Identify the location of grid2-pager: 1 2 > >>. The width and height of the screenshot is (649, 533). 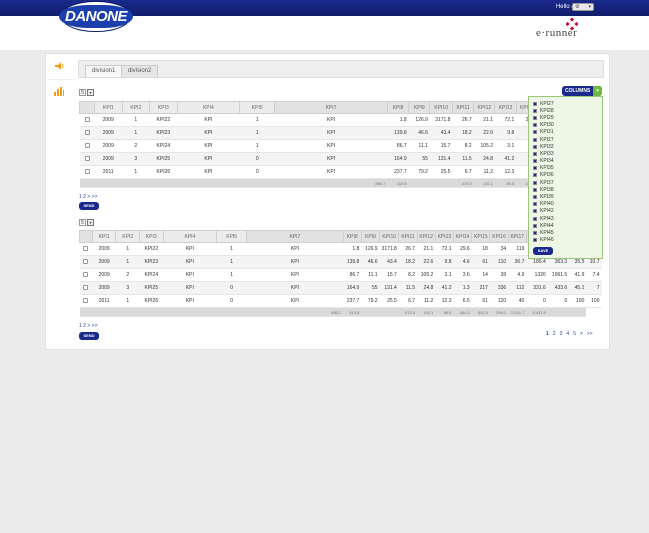
(88, 326).